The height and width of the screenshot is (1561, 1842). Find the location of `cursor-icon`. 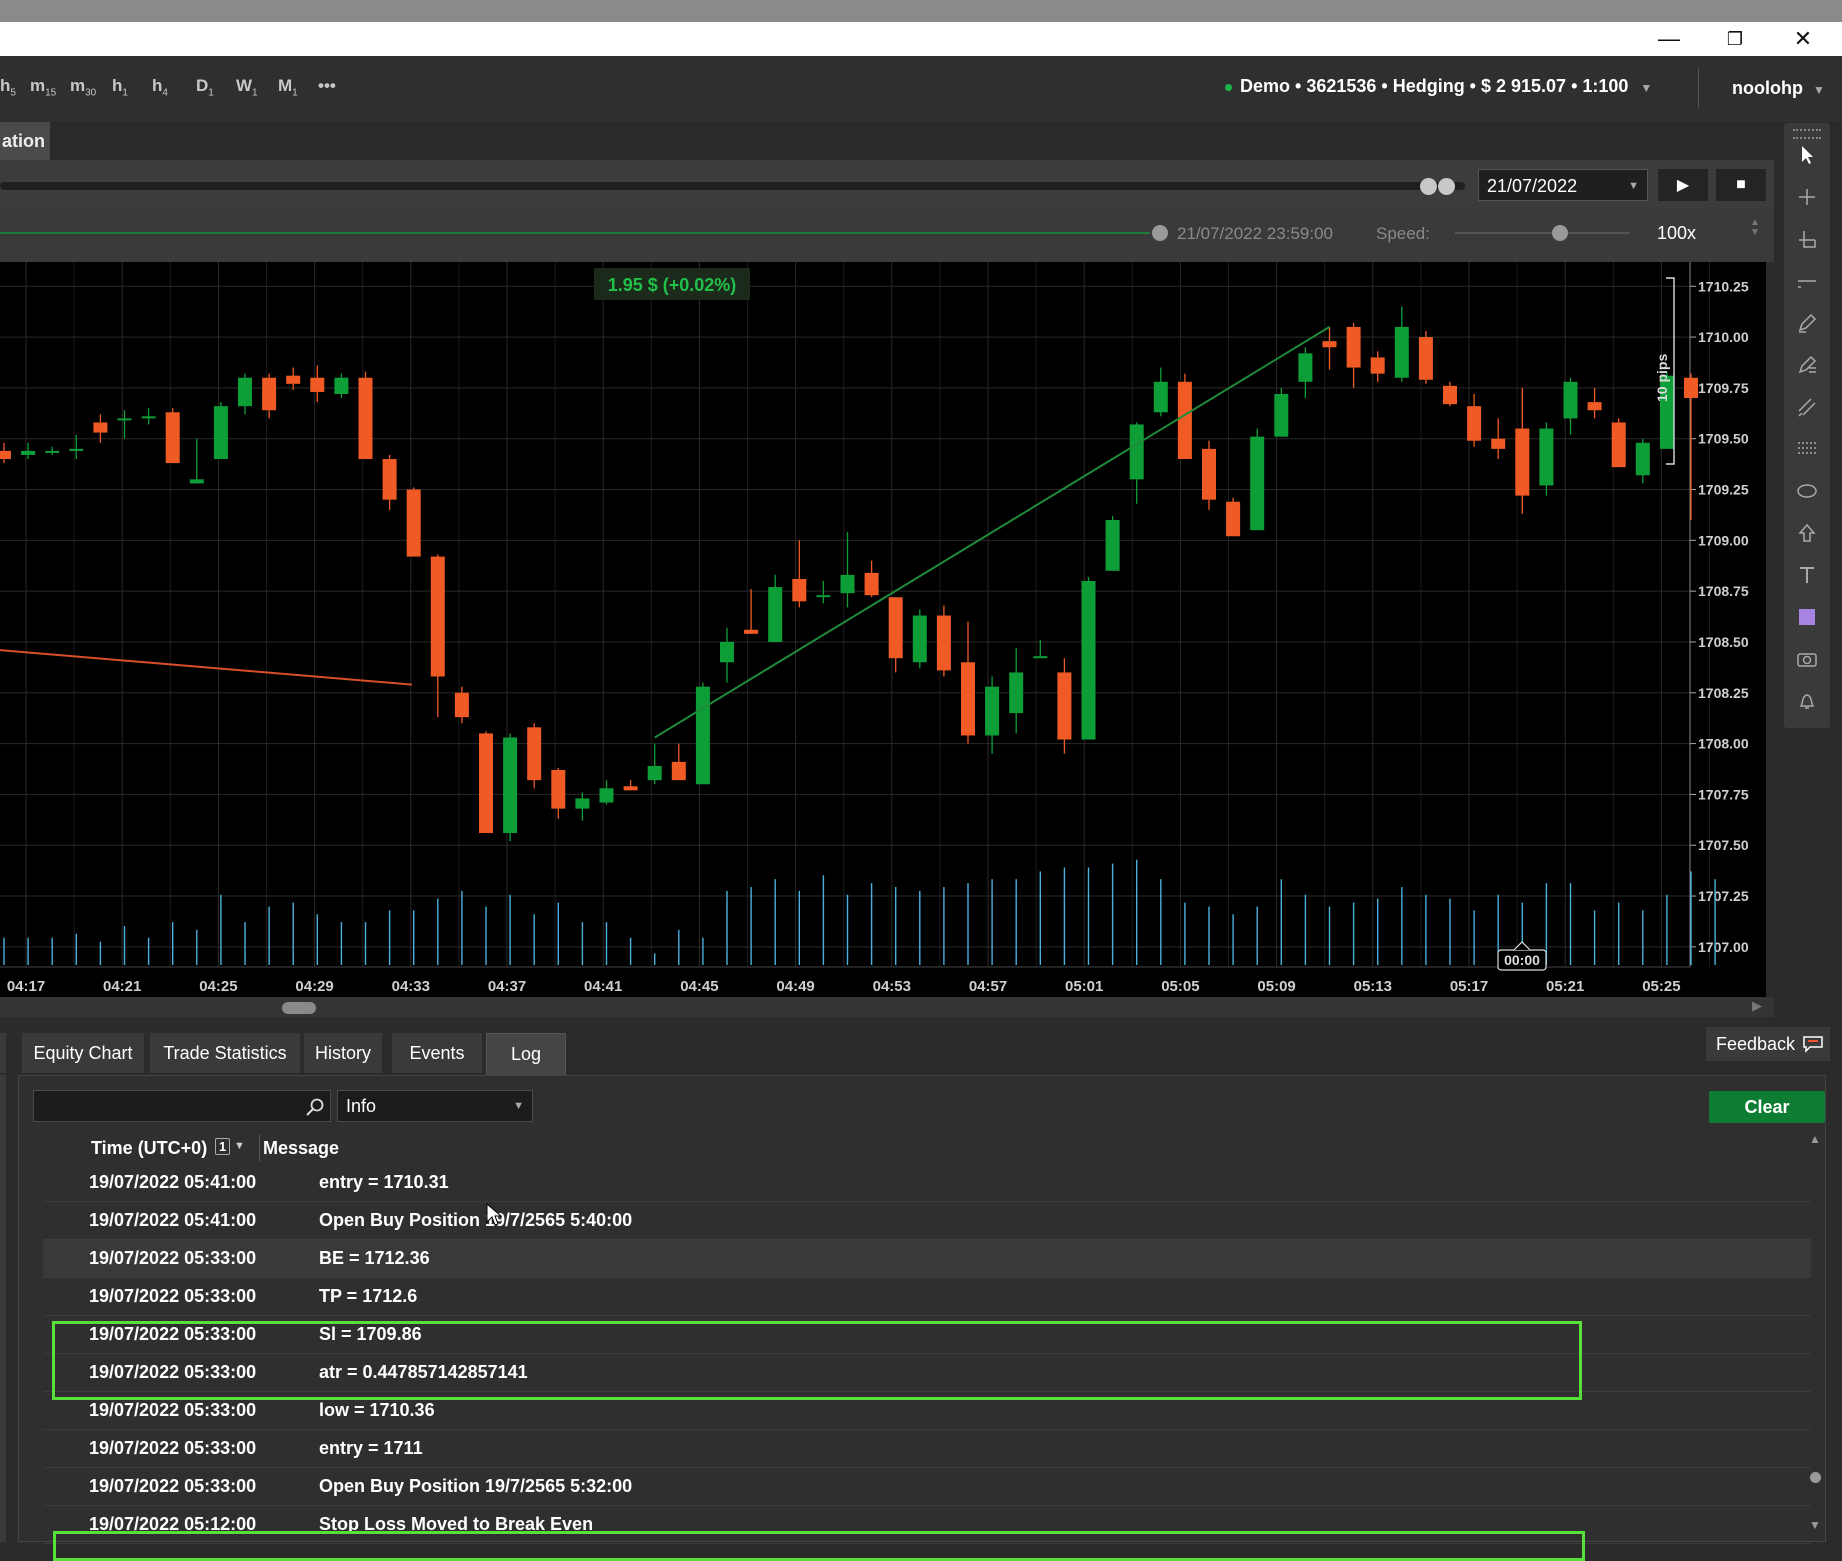

cursor-icon is located at coordinates (1807, 155).